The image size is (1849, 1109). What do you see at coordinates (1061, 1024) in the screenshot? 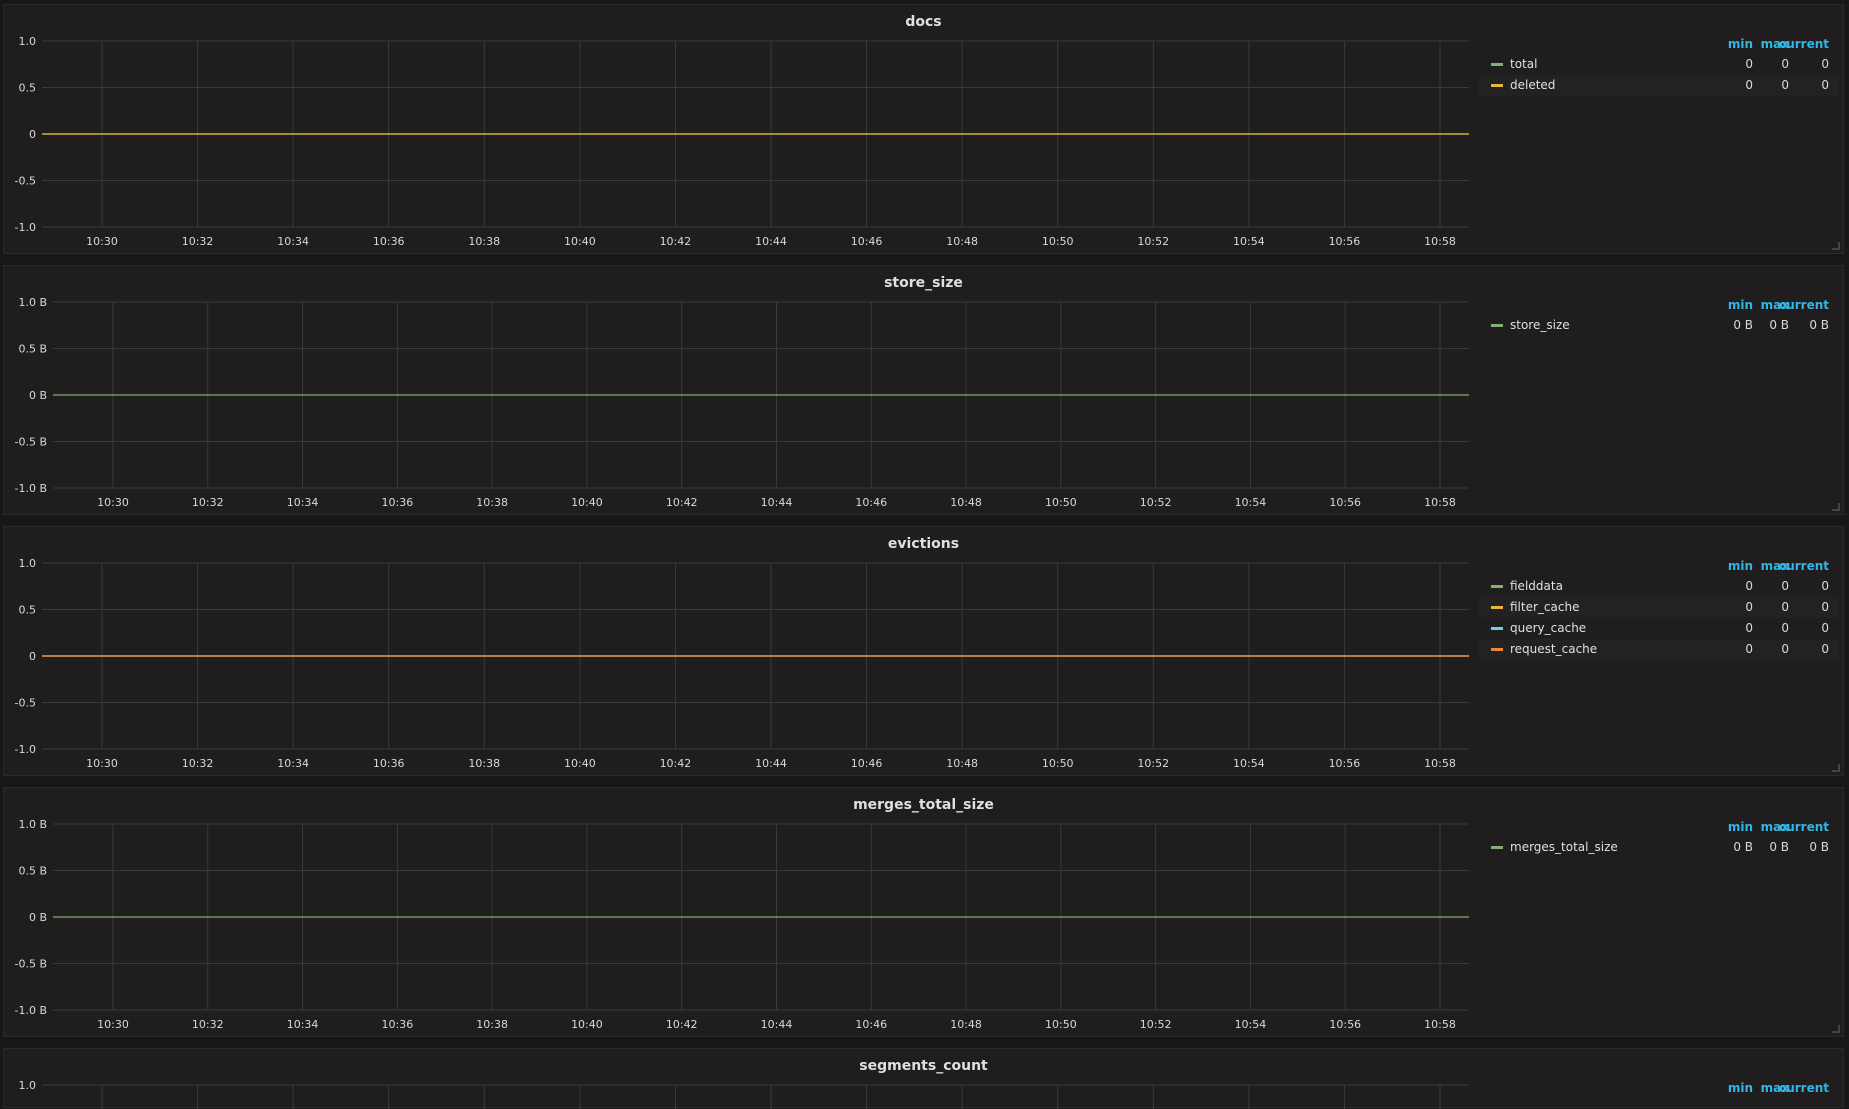
I see `x-tick-label: 10:50` at bounding box center [1061, 1024].